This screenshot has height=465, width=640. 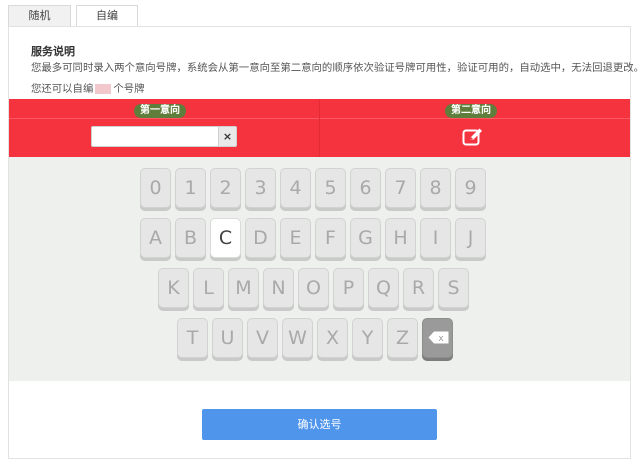 What do you see at coordinates (367, 338) in the screenshot?
I see `key-y: Y` at bounding box center [367, 338].